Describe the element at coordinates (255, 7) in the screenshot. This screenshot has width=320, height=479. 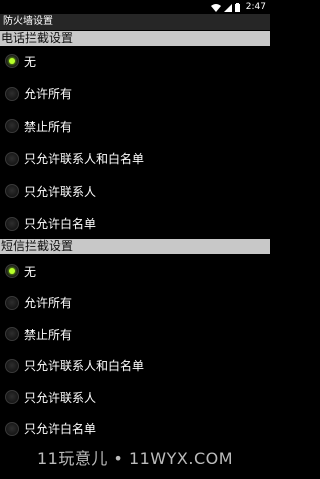
I see `status-time: 2:47` at that location.